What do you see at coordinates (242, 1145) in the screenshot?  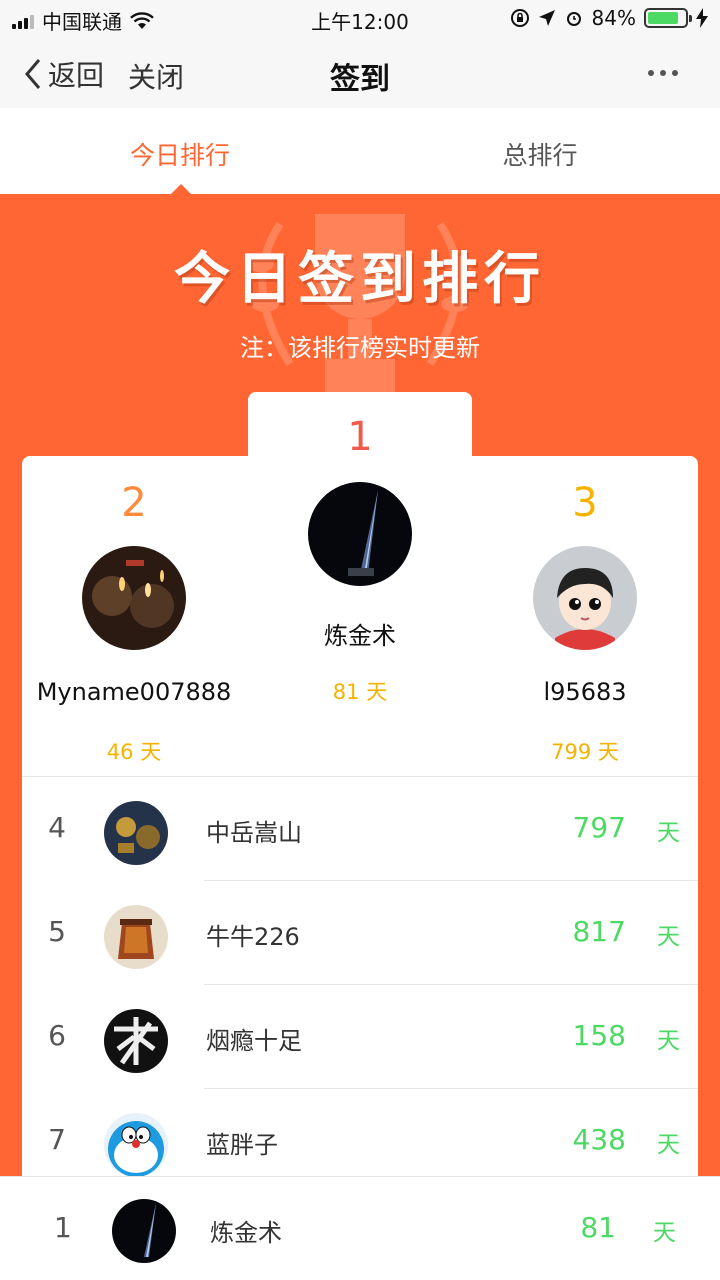 I see `list-name: 蓝胖子` at bounding box center [242, 1145].